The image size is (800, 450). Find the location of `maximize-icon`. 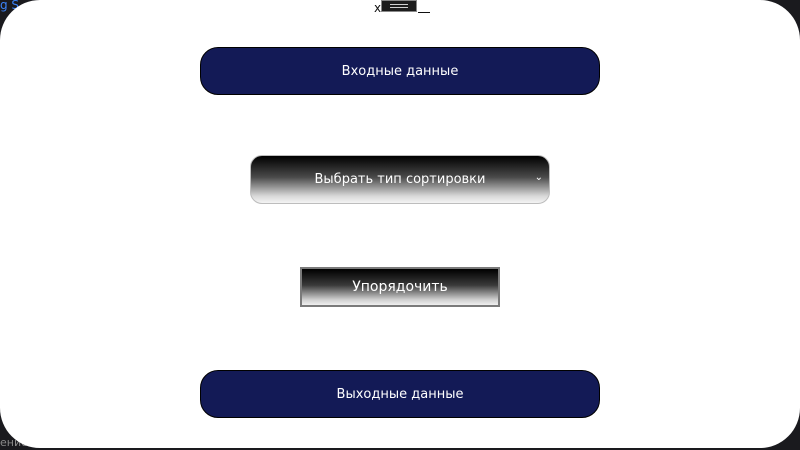

maximize-icon is located at coordinates (399, 6).